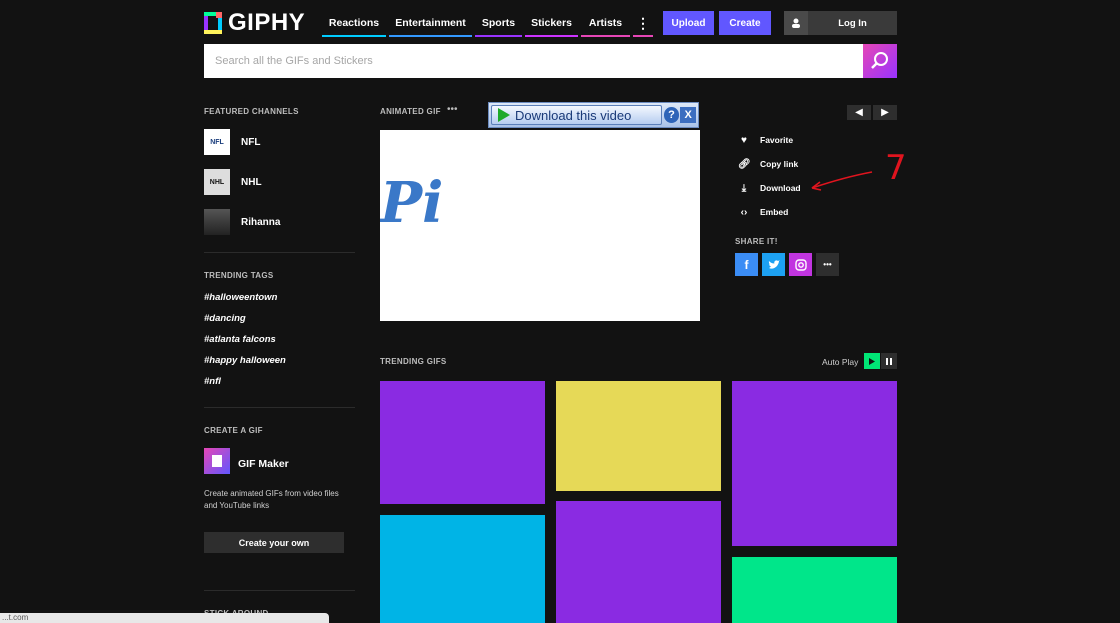  Describe the element at coordinates (251, 142) in the screenshot. I see `channel-label: NFL` at that location.